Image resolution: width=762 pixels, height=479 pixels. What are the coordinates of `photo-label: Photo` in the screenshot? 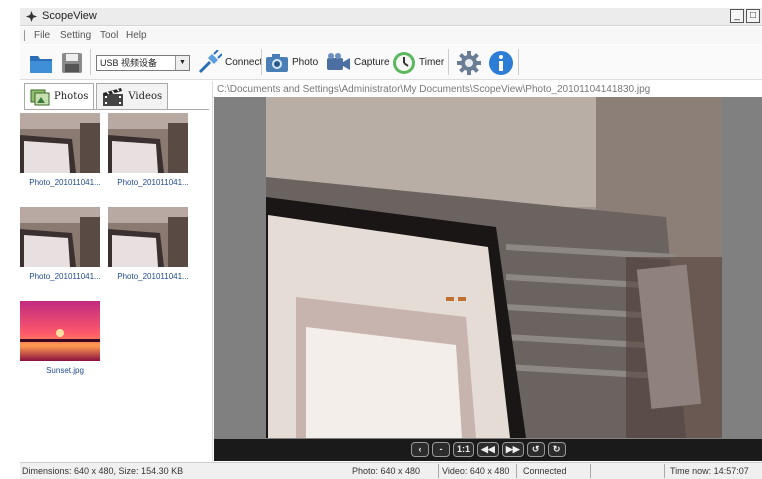 It's located at (305, 62).